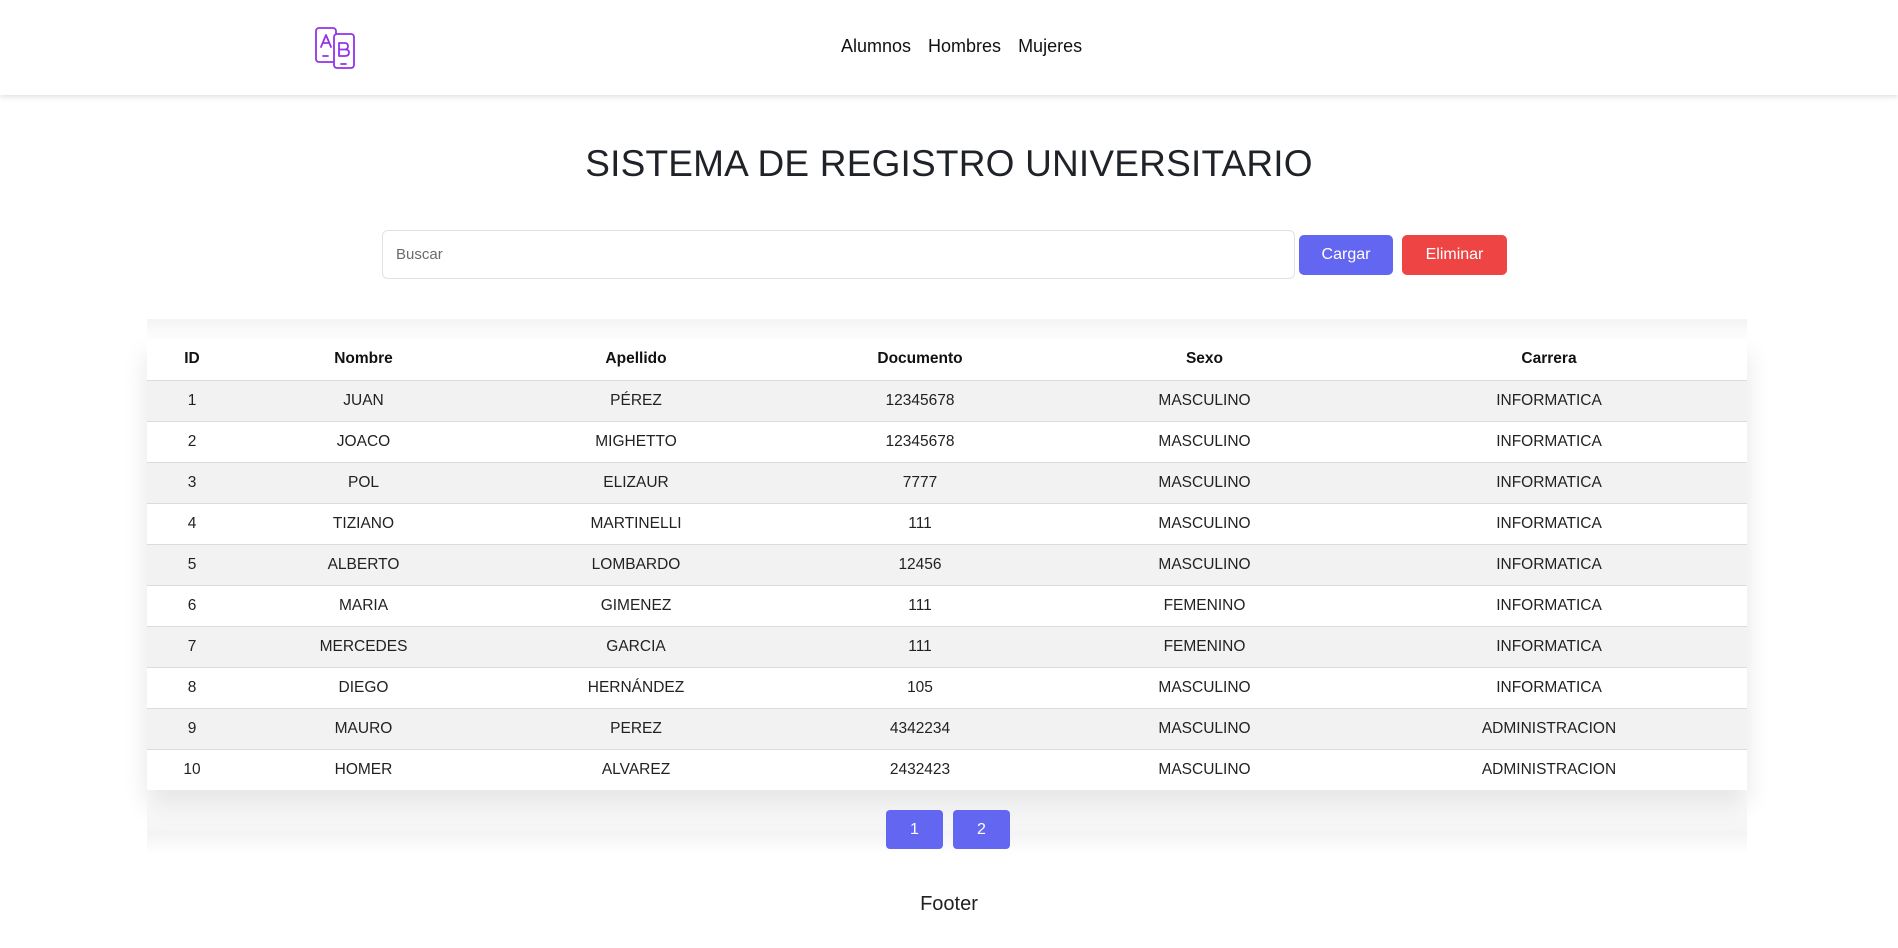 This screenshot has height=948, width=1898. Describe the element at coordinates (192, 564) in the screenshot. I see `cell-id: 5` at that location.